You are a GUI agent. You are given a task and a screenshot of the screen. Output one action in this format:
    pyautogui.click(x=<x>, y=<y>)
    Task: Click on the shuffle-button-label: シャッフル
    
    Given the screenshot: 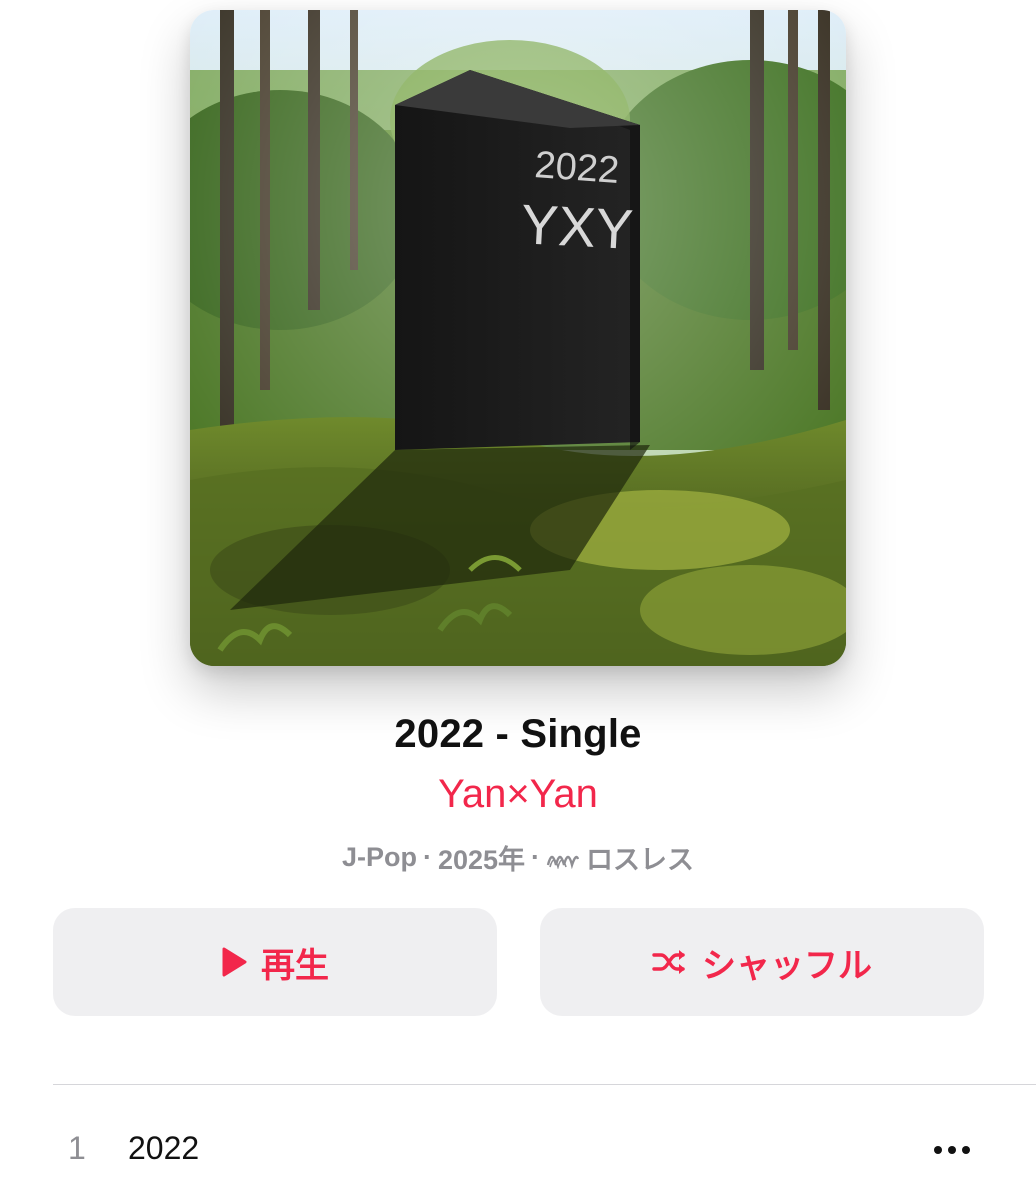 What is the action you would take?
    pyautogui.click(x=787, y=965)
    